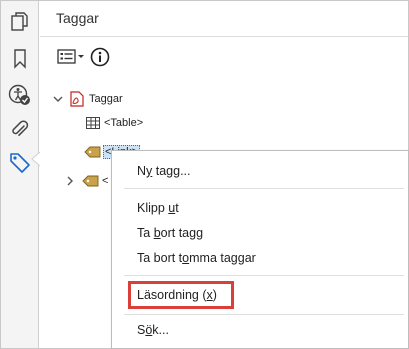 This screenshot has height=349, width=409. What do you see at coordinates (124, 123) in the screenshot?
I see `tree-table-label: <Table>` at bounding box center [124, 123].